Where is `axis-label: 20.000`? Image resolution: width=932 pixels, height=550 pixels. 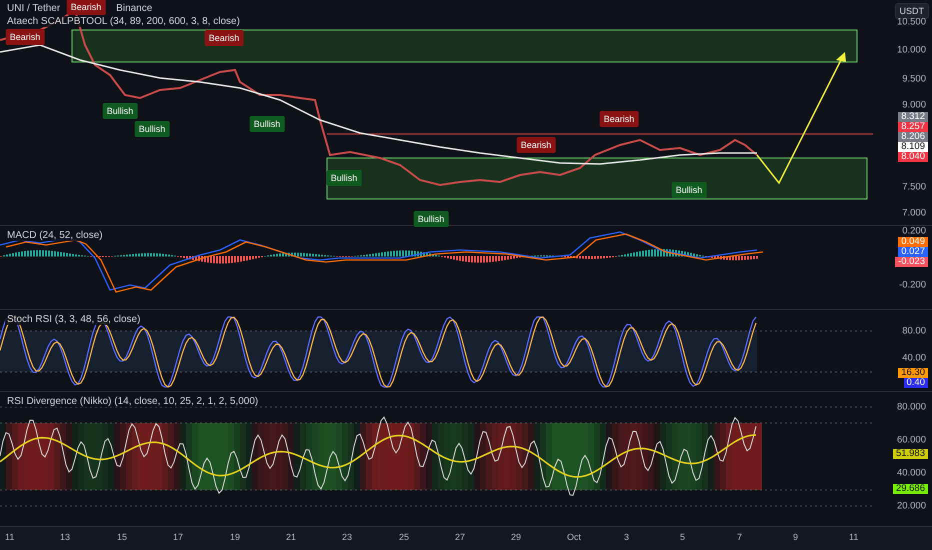 axis-label: 20.000 is located at coordinates (911, 506).